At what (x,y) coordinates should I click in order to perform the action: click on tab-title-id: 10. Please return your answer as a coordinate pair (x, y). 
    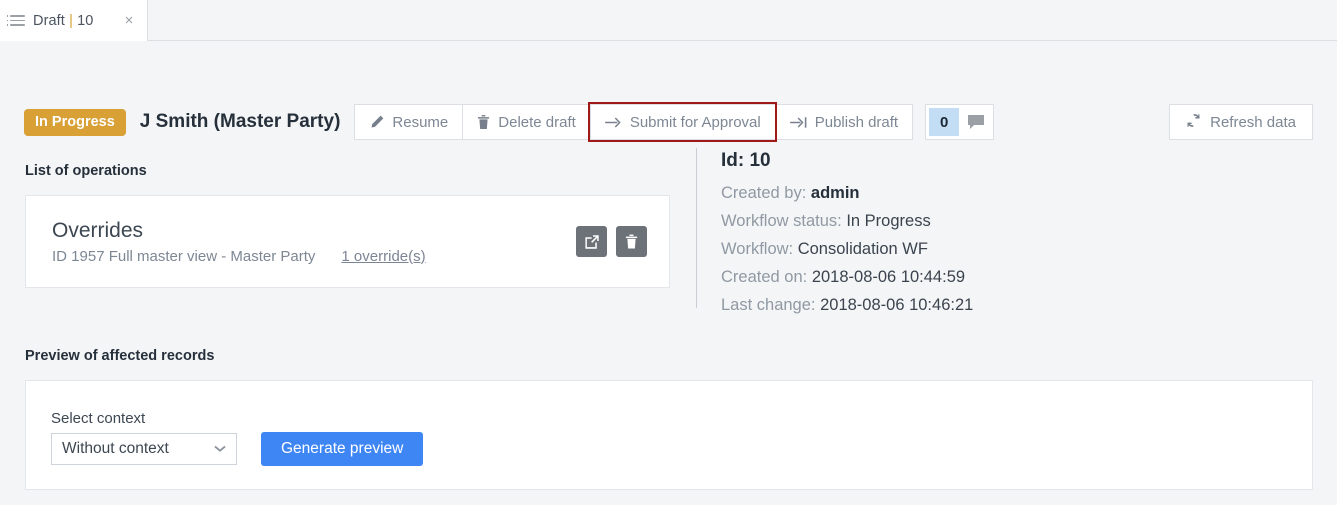
    Looking at the image, I should click on (85, 20).